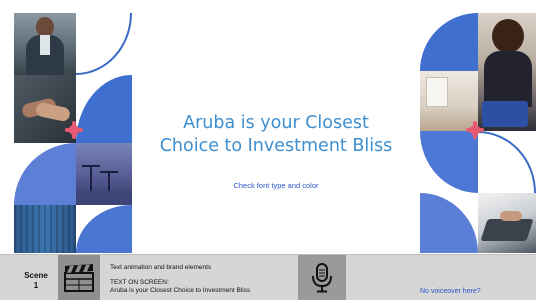 This screenshot has height=300, width=536. I want to click on typing-laptop-photo, so click(507, 223).